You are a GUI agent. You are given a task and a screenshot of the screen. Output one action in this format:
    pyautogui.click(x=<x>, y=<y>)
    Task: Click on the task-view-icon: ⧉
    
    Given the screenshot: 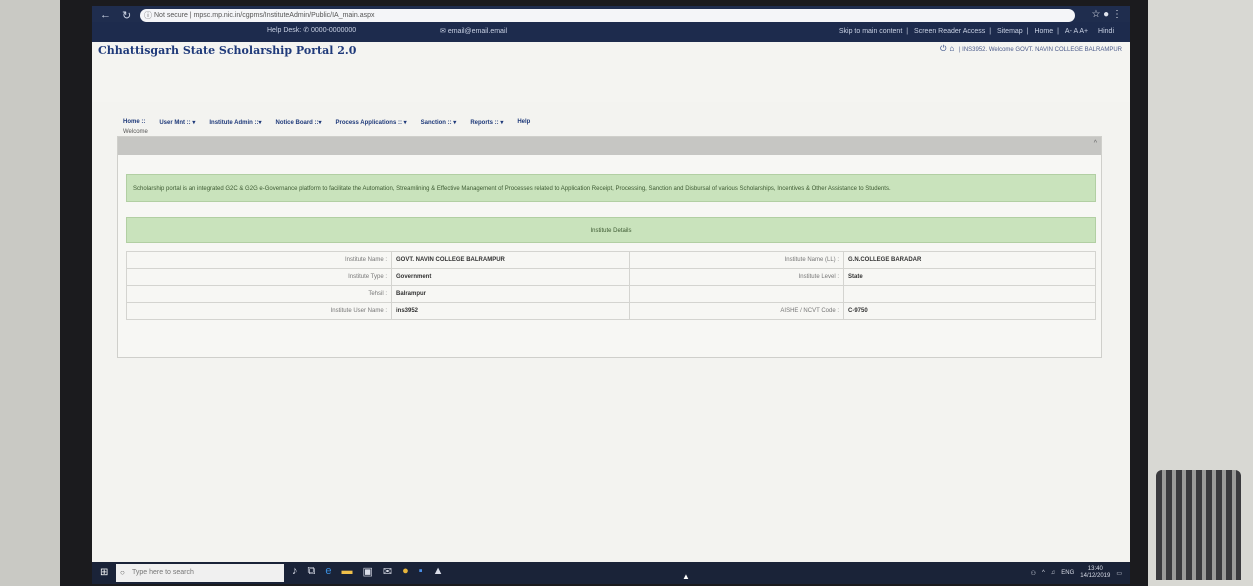 What is the action you would take?
    pyautogui.click(x=312, y=571)
    